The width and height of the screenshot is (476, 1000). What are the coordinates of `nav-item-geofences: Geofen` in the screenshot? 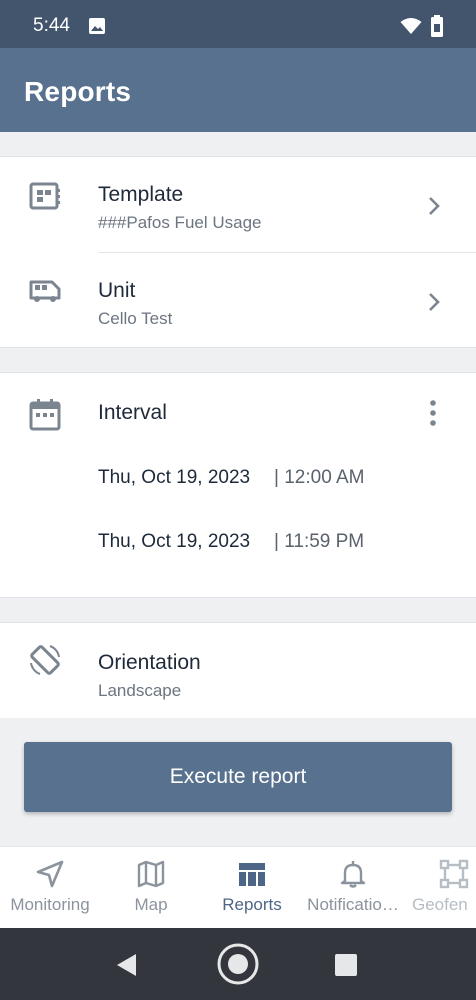 It's located at (440, 887).